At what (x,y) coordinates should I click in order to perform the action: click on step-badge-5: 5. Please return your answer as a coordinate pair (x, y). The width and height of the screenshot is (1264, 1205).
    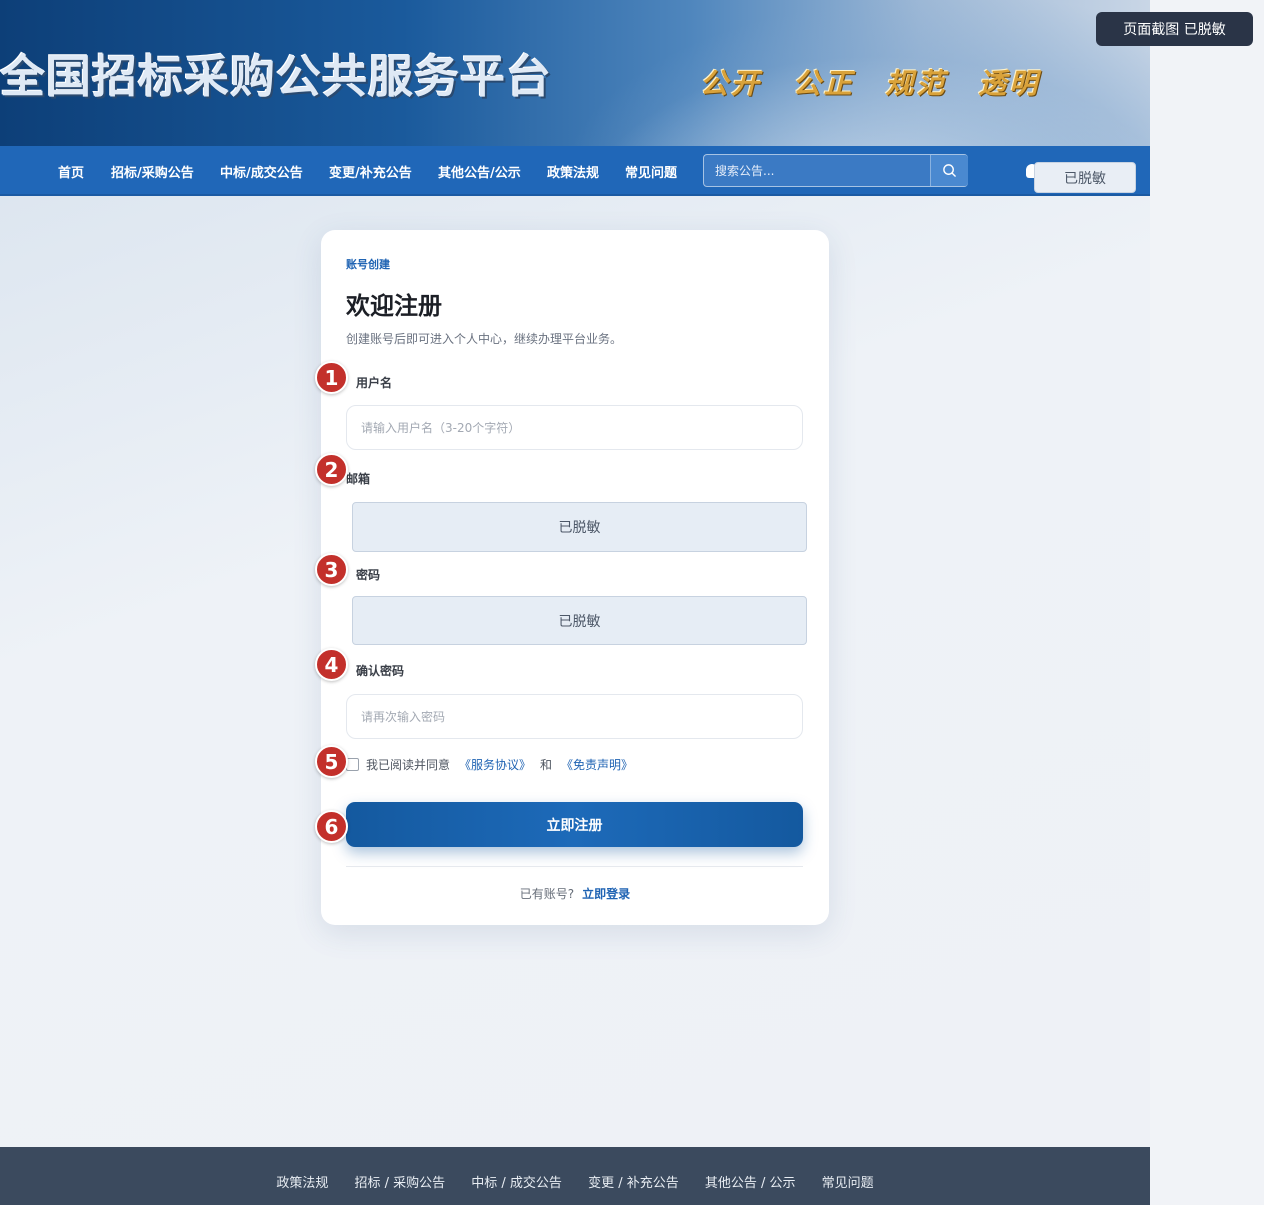
    Looking at the image, I should click on (331, 761).